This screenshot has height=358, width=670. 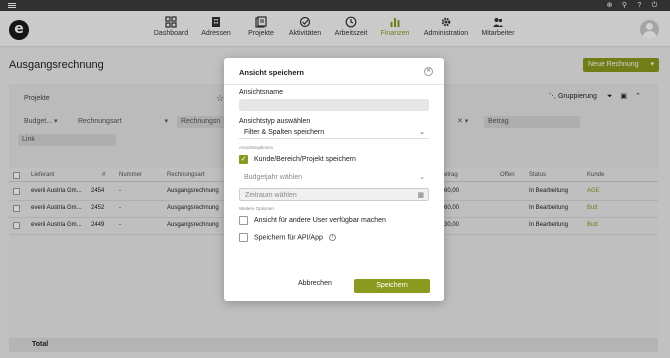 What do you see at coordinates (275, 121) in the screenshot?
I see `view-type-label: Ansichtstyp auswählen` at bounding box center [275, 121].